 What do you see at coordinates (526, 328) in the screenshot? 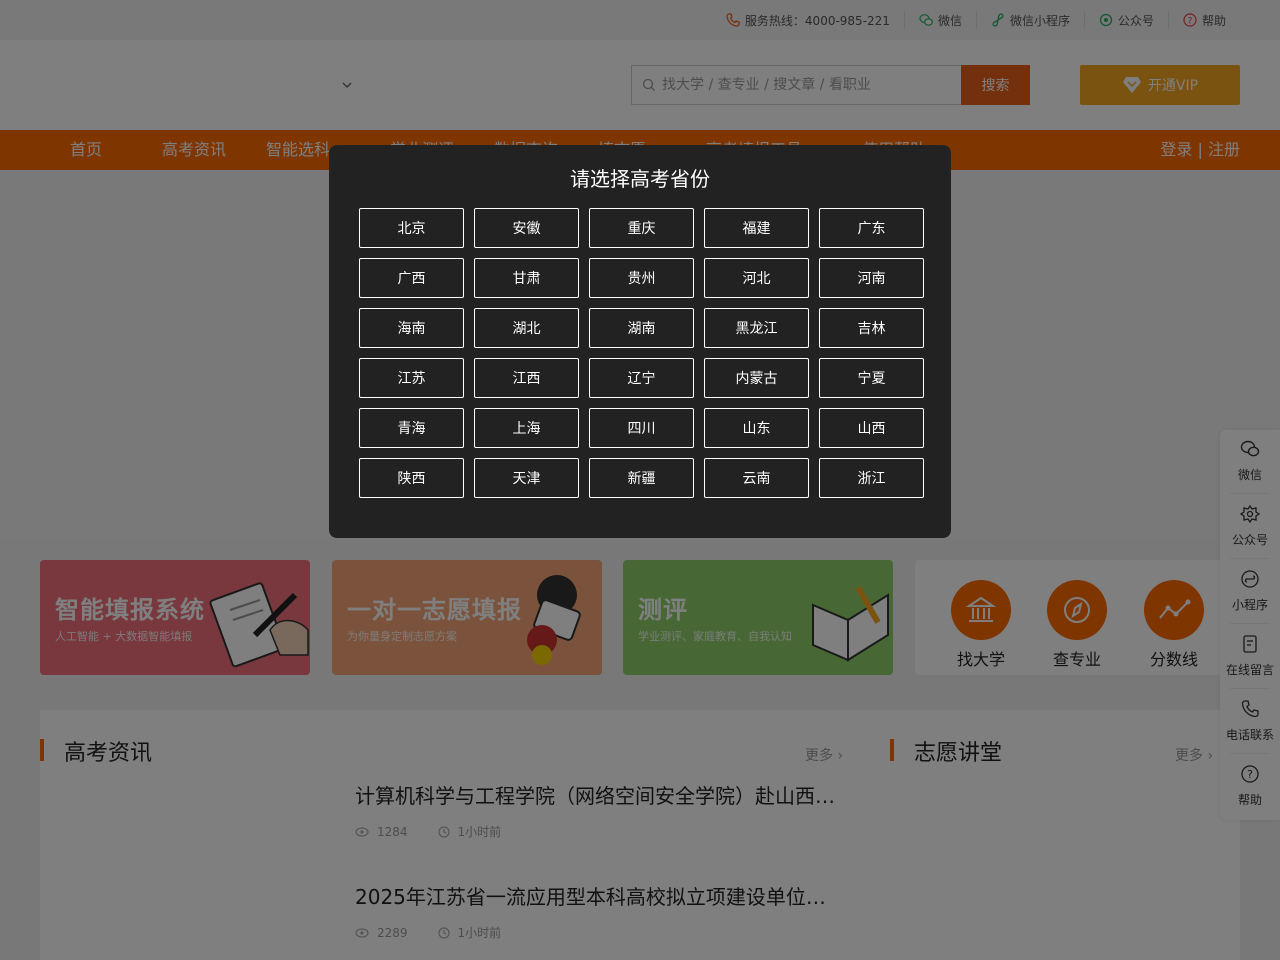
I see `province-button: 湖北` at bounding box center [526, 328].